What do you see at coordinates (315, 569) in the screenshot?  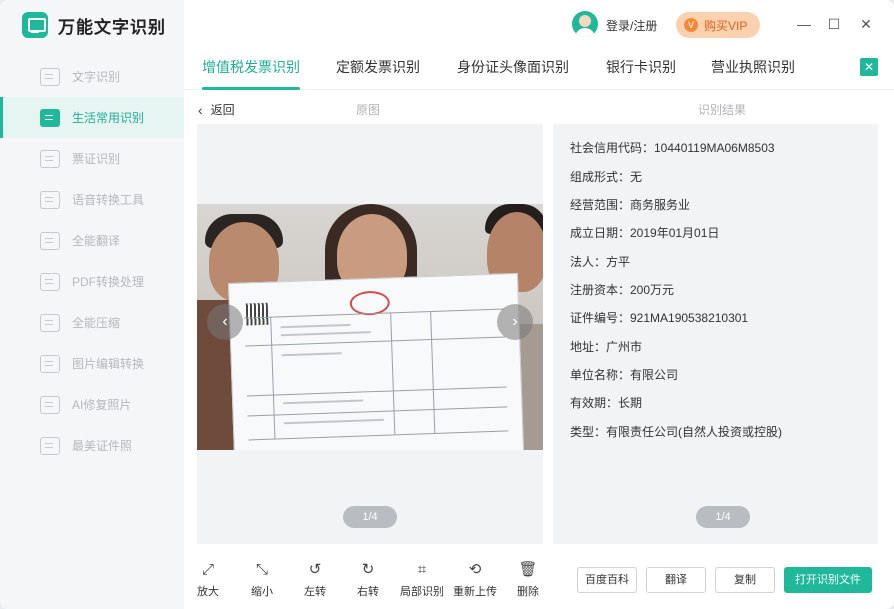 I see `rotate-left-icon: ↺` at bounding box center [315, 569].